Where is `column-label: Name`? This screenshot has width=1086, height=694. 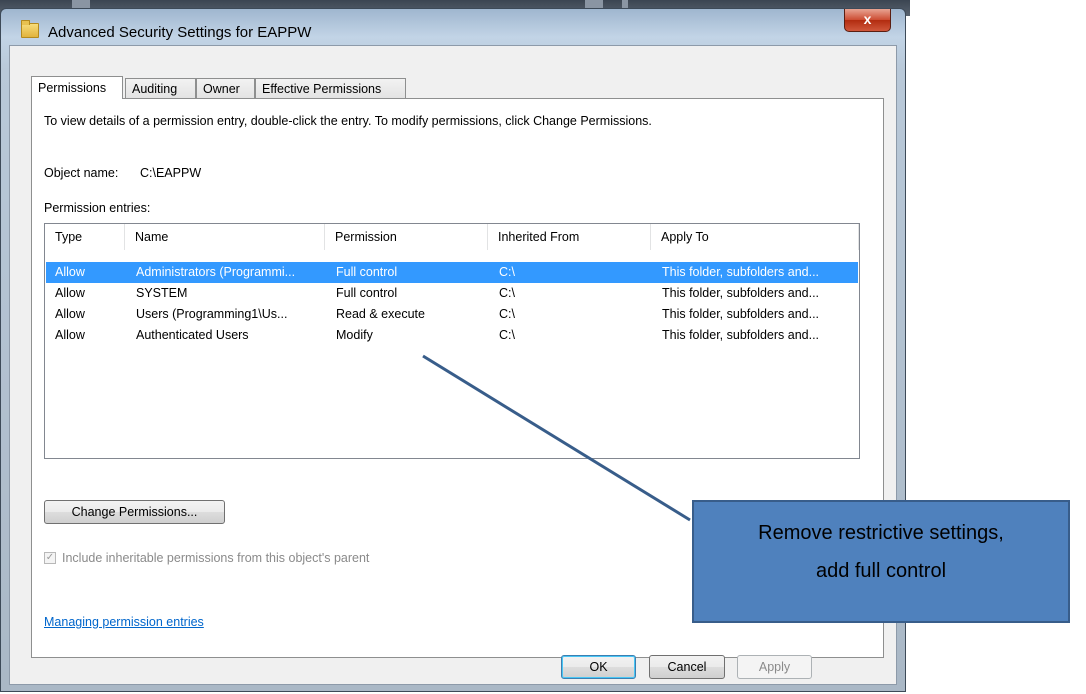 column-label: Name is located at coordinates (152, 237).